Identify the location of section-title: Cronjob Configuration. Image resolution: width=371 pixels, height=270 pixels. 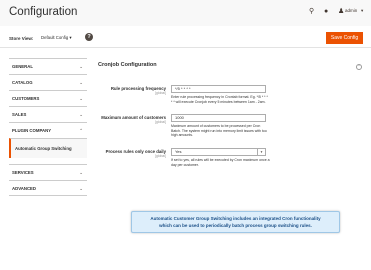
(127, 65).